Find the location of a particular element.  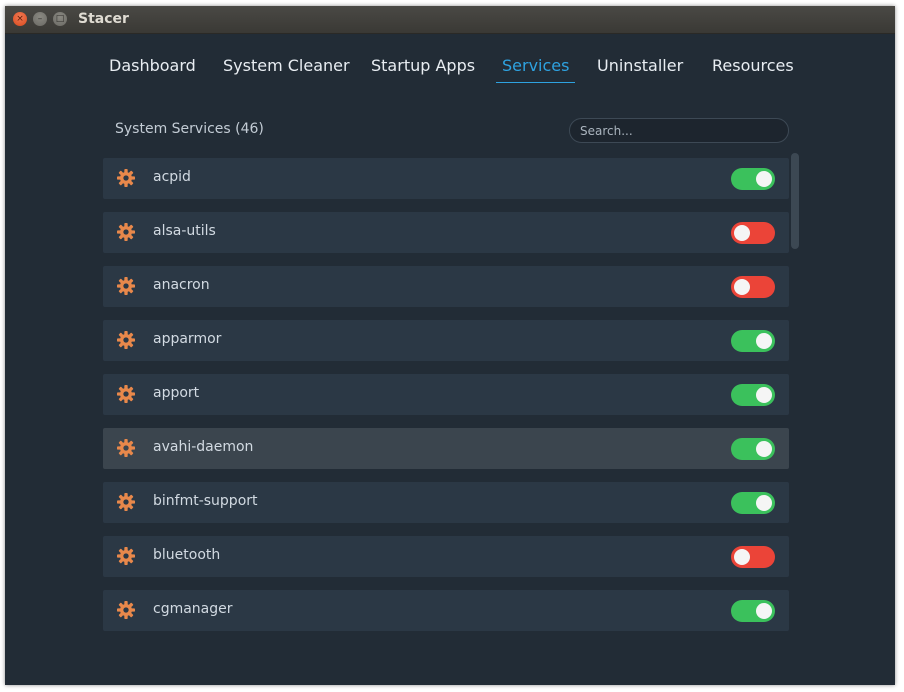

service-row: alsa-utils is located at coordinates (446, 232).